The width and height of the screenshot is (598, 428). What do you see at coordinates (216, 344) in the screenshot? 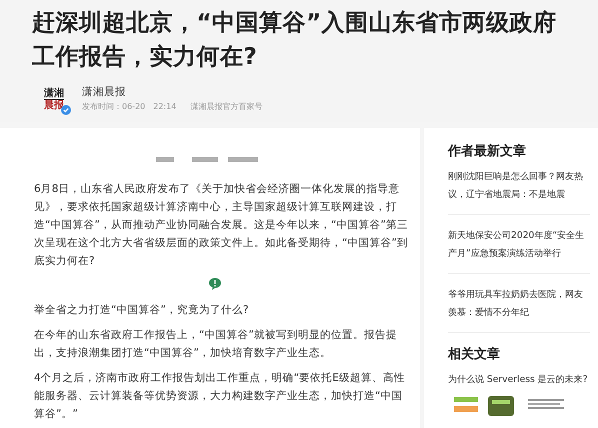
I see `paragraph: 在今年的山东省政府工作报告上，“中国算谷”就被写到明显的位置。报告提出，支持浪潮集团打造“中国算谷”，加快培育数字产业生态。` at bounding box center [216, 344].